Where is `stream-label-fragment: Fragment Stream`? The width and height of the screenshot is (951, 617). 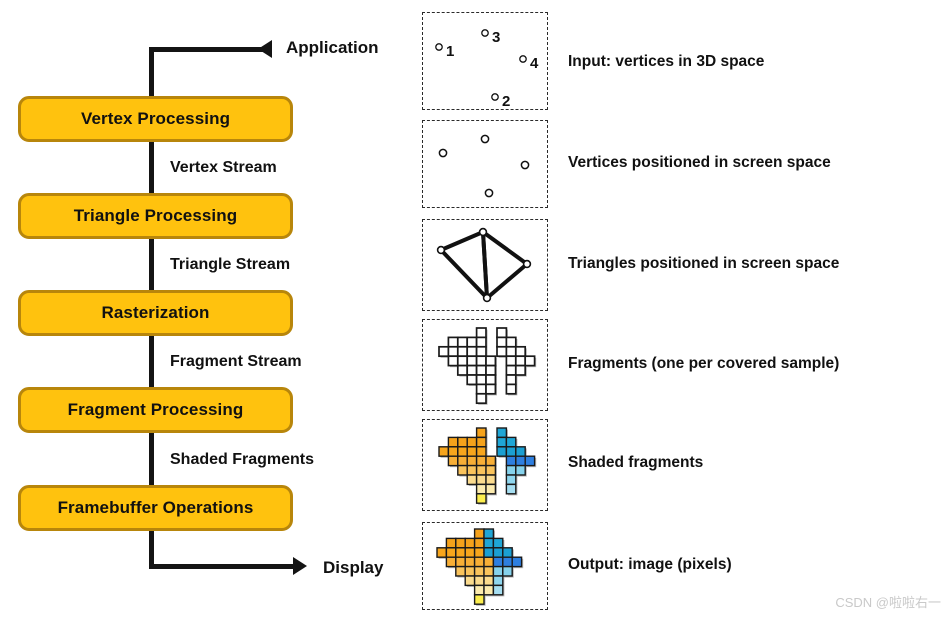
stream-label-fragment: Fragment Stream is located at coordinates (236, 361).